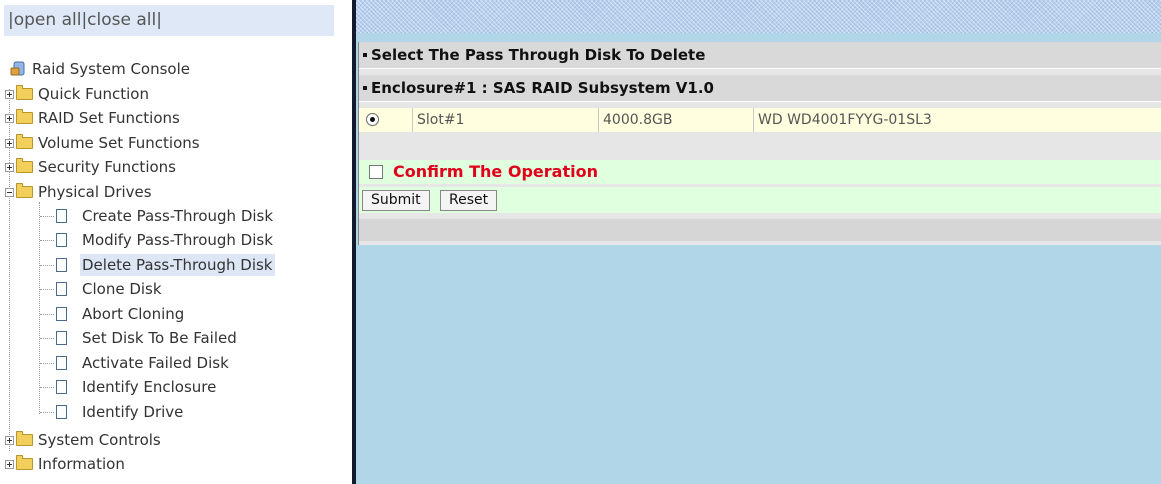  Describe the element at coordinates (48, 20) in the screenshot. I see `open-all-link: open all` at that location.